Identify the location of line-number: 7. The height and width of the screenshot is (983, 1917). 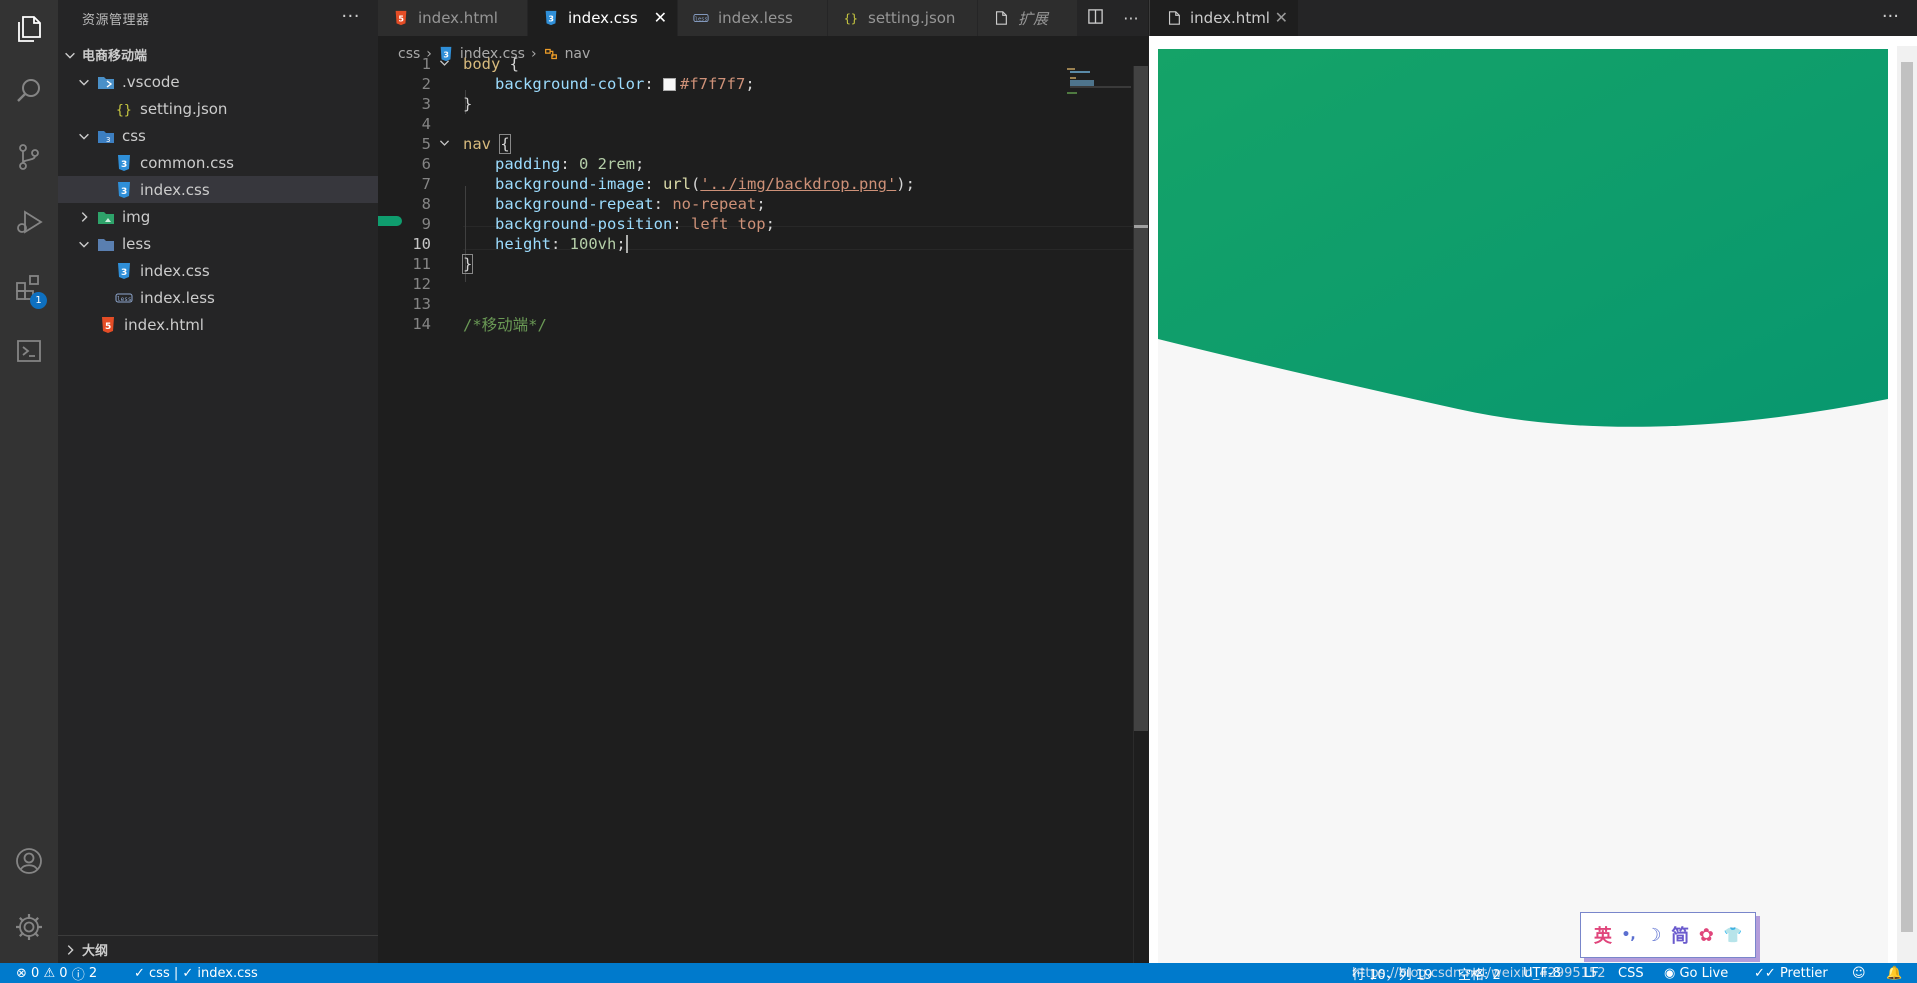
(426, 184).